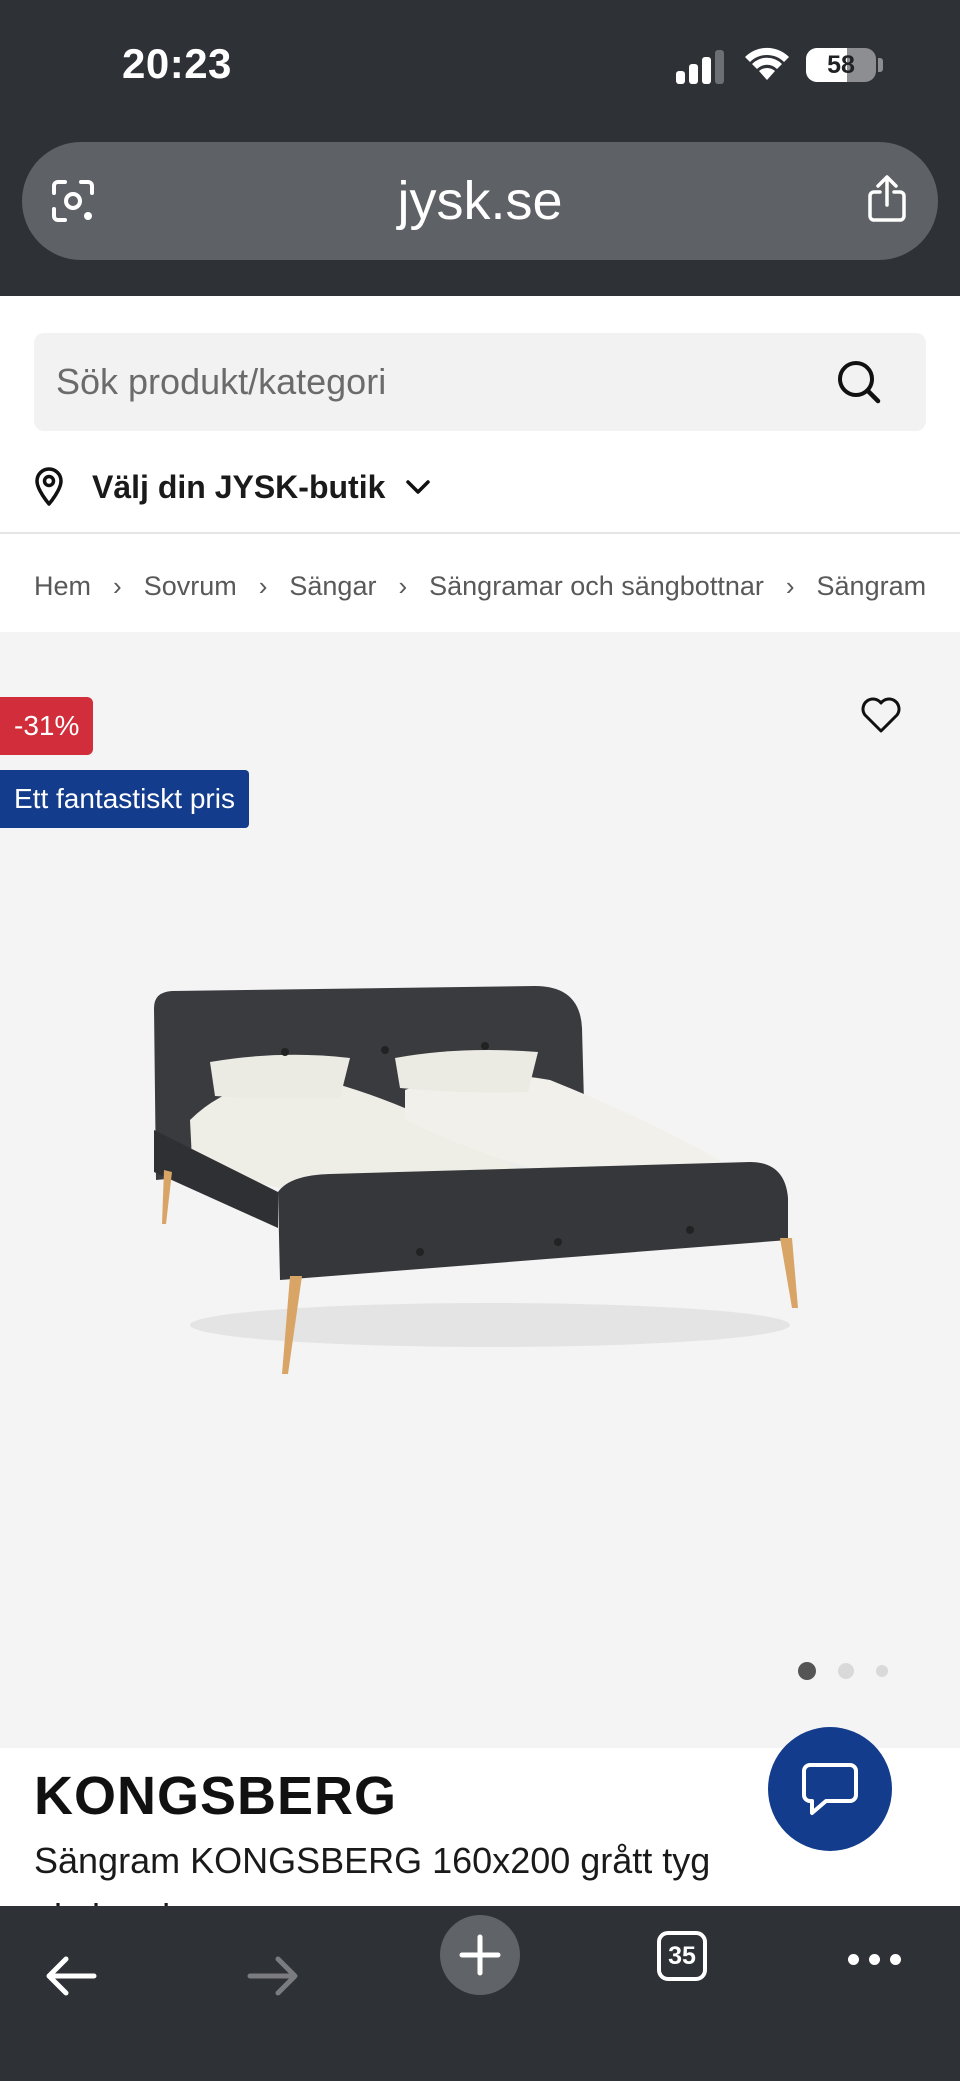 The width and height of the screenshot is (960, 2081). What do you see at coordinates (436, 382) in the screenshot?
I see `search-input` at bounding box center [436, 382].